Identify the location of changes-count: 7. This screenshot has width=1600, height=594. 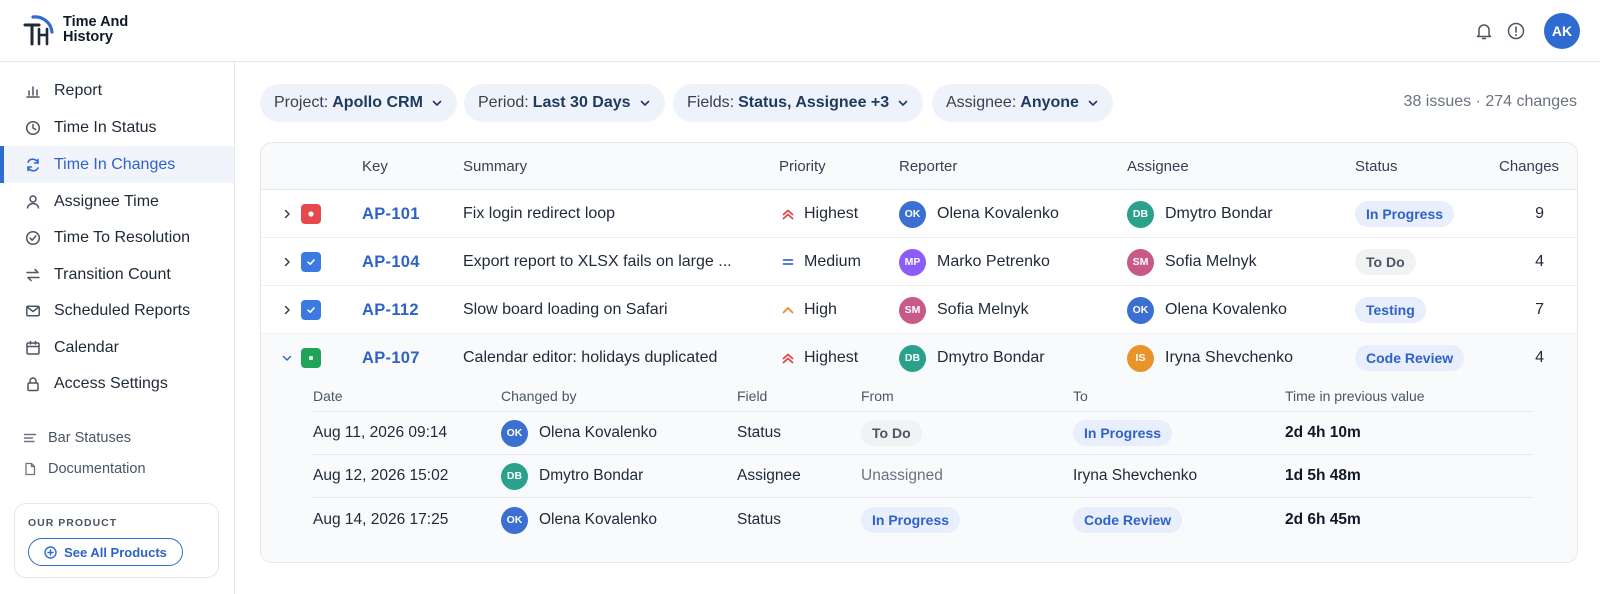
(1539, 309).